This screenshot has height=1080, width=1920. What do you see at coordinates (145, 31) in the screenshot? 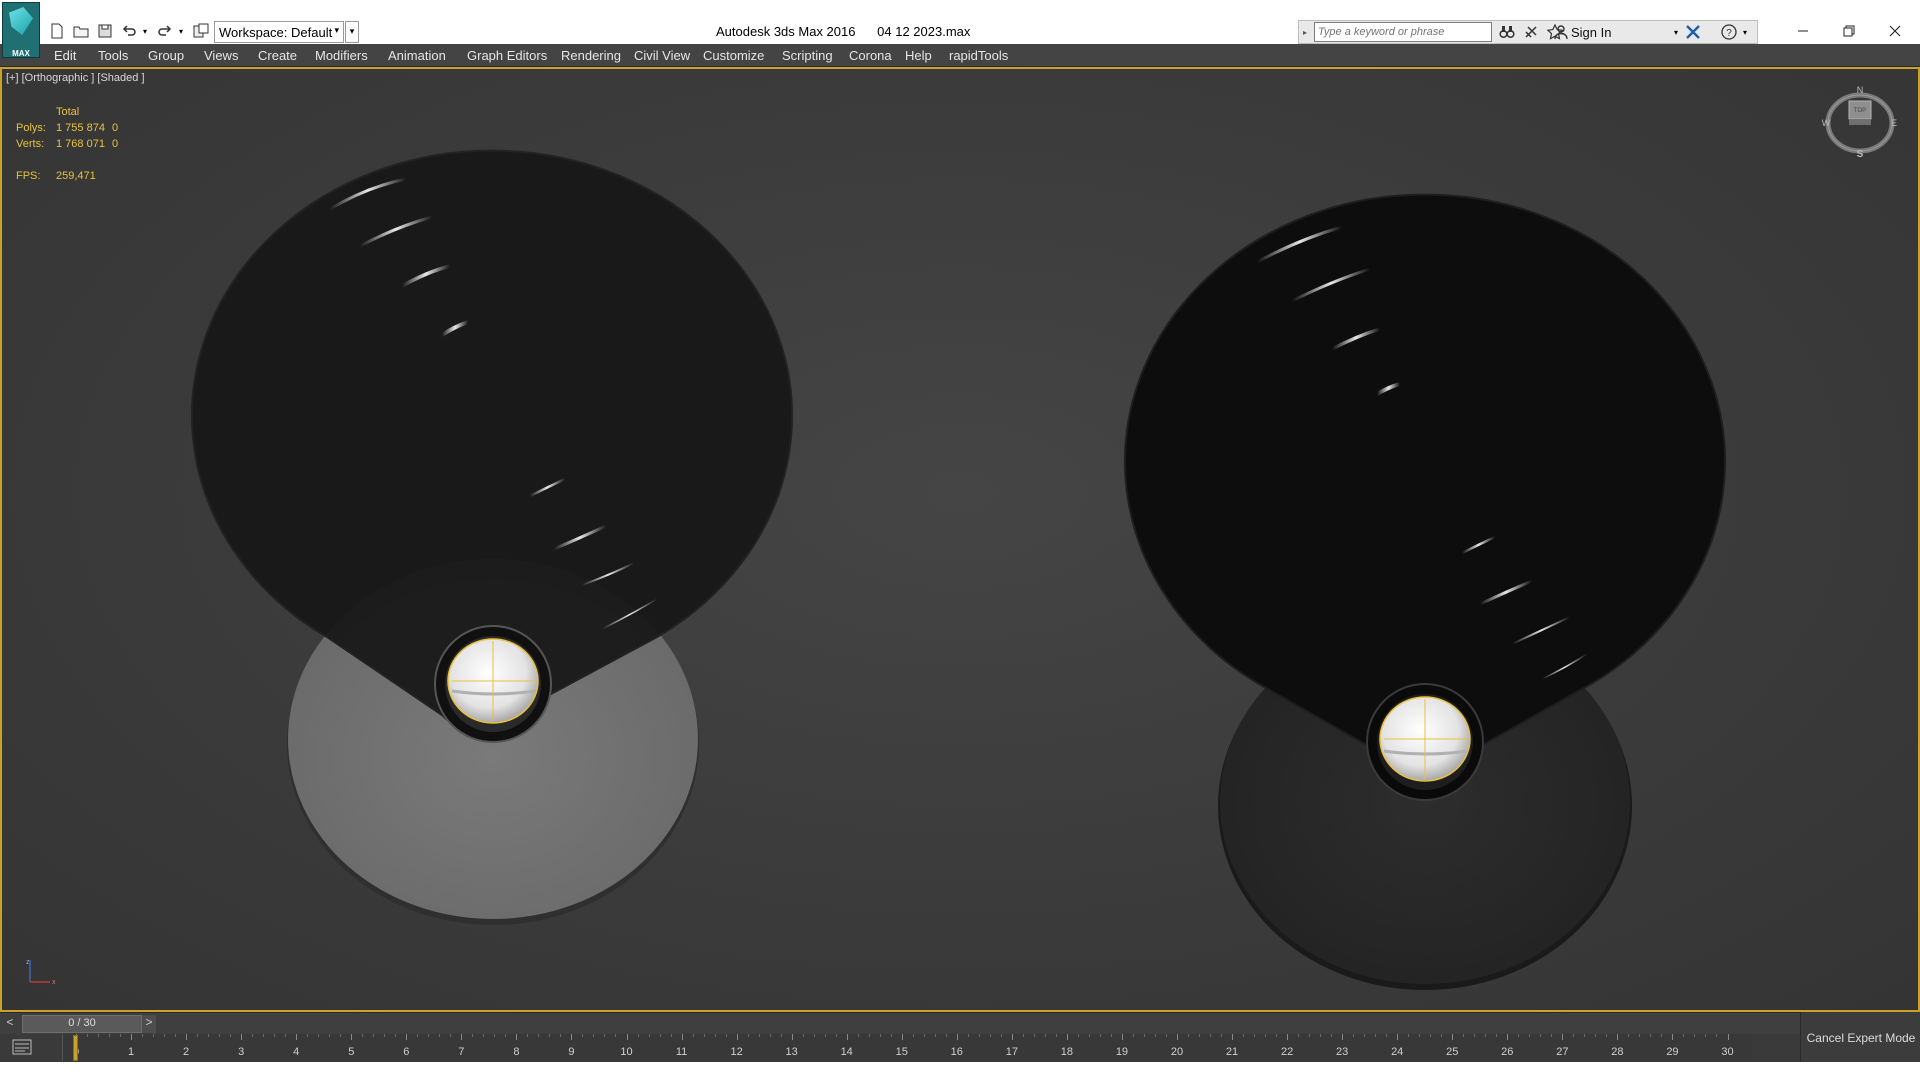
I see `undo-dropdown-icon: ▾` at bounding box center [145, 31].